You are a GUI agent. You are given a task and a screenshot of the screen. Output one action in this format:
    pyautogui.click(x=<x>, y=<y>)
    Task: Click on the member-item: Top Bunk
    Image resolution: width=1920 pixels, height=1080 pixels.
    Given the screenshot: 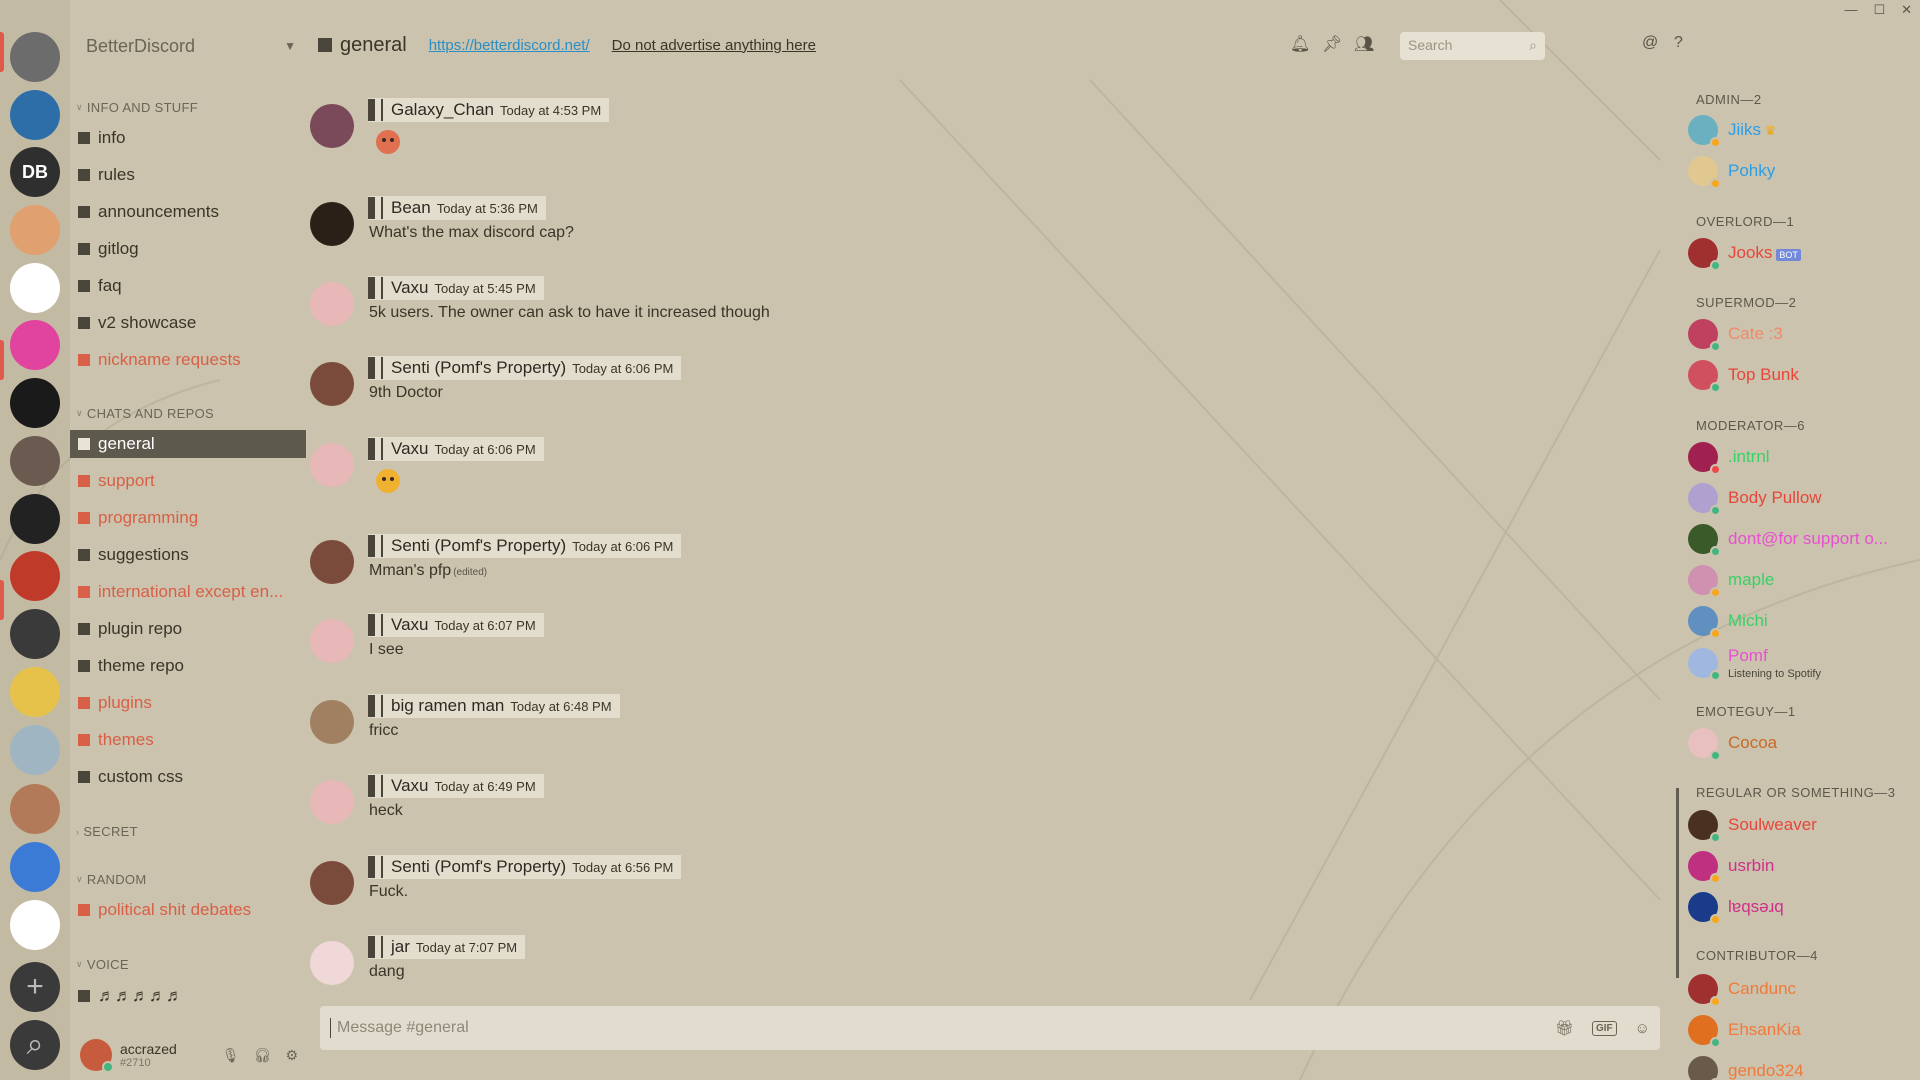 What is the action you would take?
    pyautogui.click(x=1803, y=375)
    